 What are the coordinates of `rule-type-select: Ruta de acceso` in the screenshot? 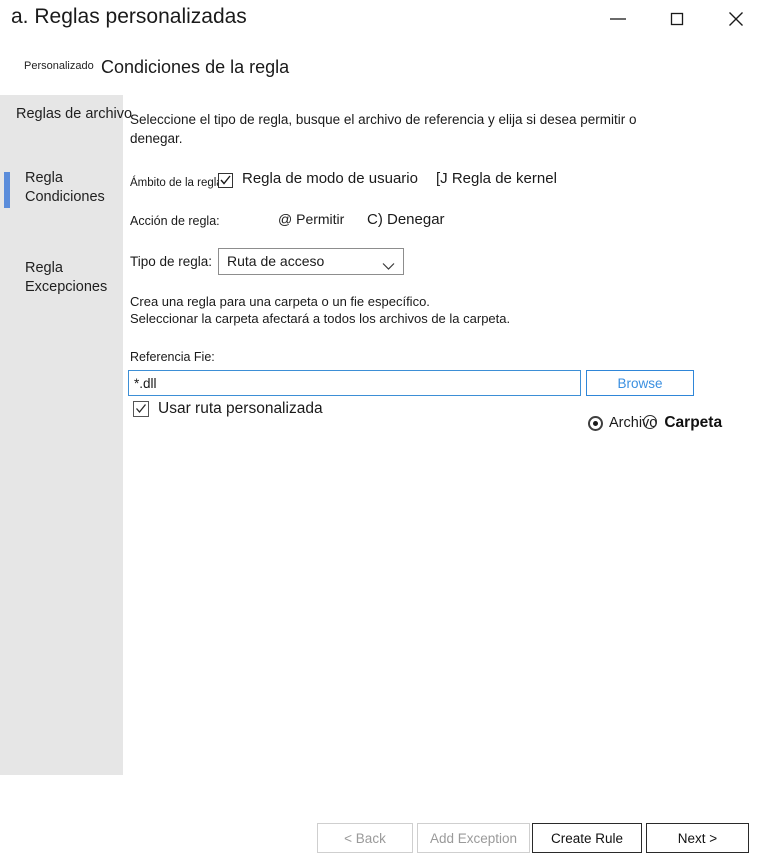 It's located at (311, 261).